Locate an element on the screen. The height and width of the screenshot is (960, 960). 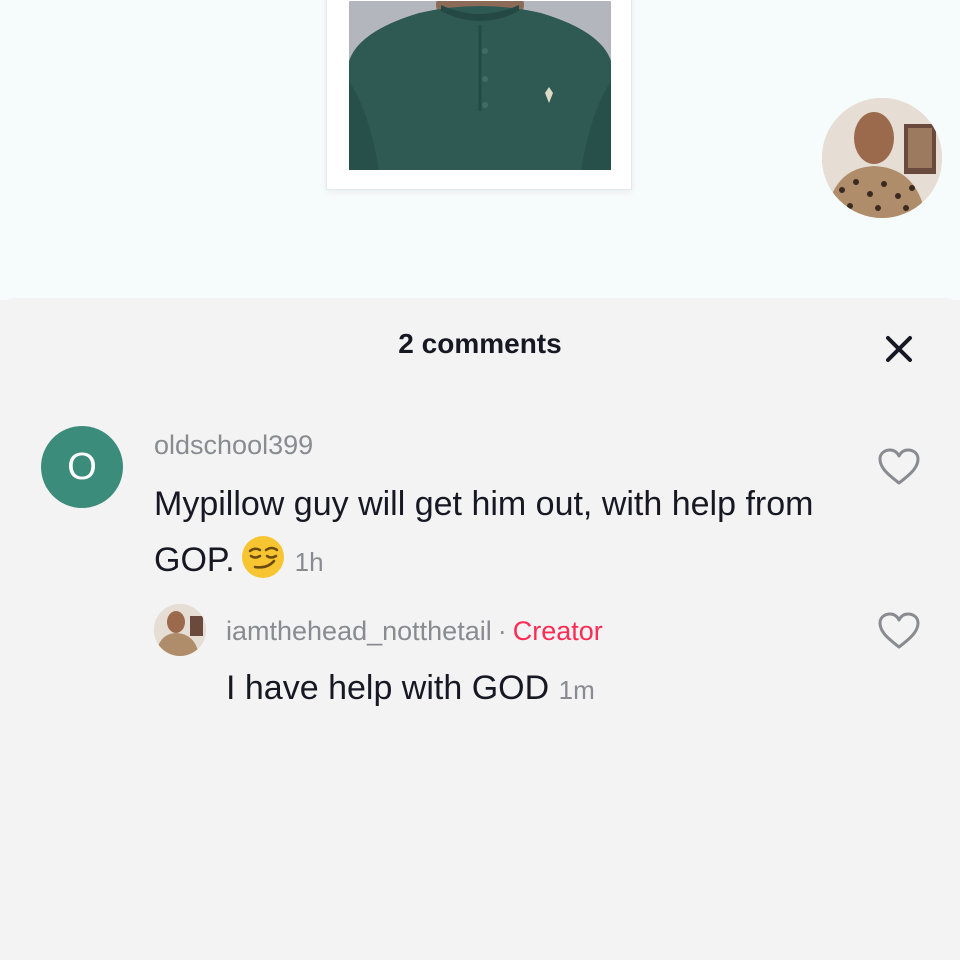
reply-timestamp: 1m is located at coordinates (576, 690).